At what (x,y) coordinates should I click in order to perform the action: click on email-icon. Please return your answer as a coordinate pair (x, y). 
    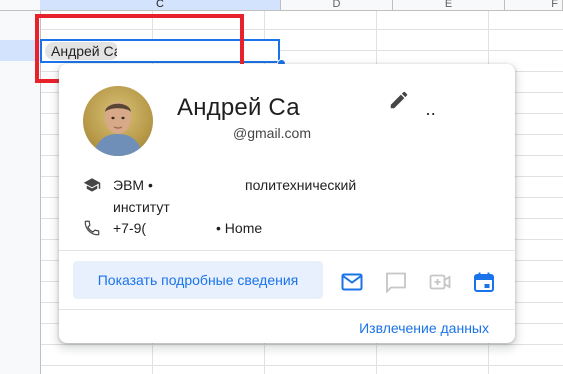
    Looking at the image, I should click on (352, 282).